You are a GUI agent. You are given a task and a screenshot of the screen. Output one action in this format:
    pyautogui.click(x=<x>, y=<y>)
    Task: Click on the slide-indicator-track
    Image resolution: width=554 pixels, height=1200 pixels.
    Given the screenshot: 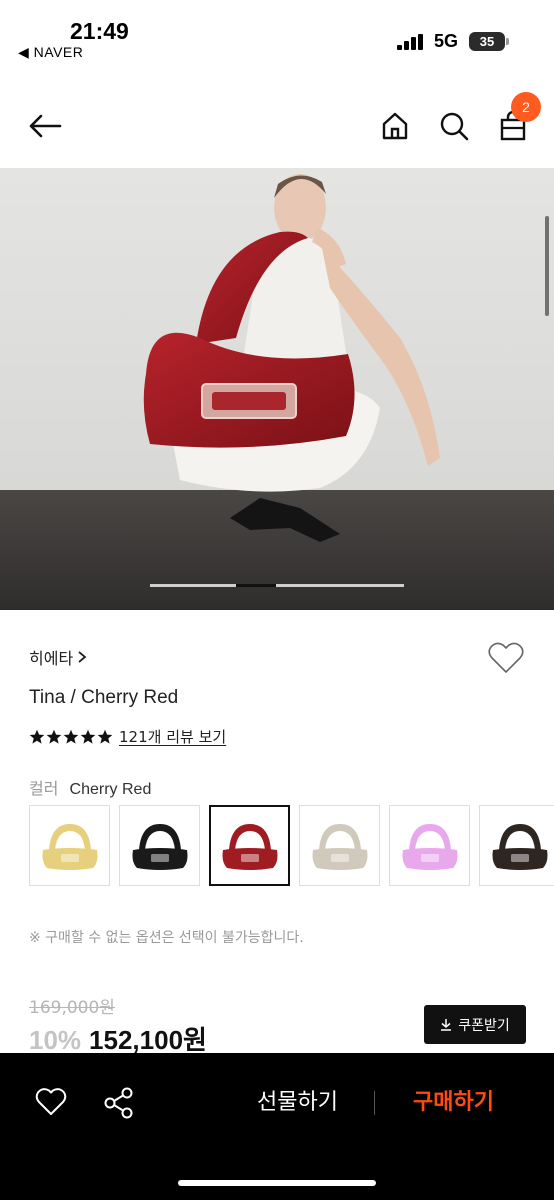 What is the action you would take?
    pyautogui.click(x=277, y=585)
    